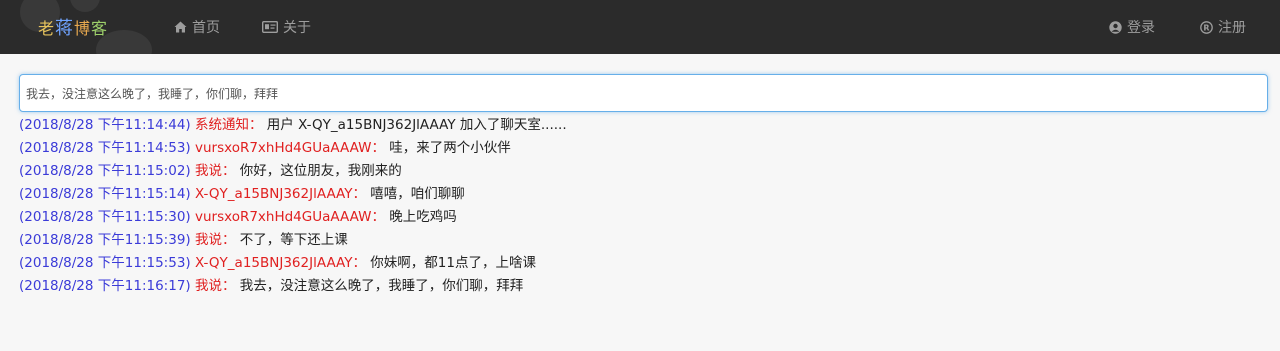 Image resolution: width=1280 pixels, height=351 pixels. What do you see at coordinates (47, 28) in the screenshot?
I see `brand-char: 老` at bounding box center [47, 28].